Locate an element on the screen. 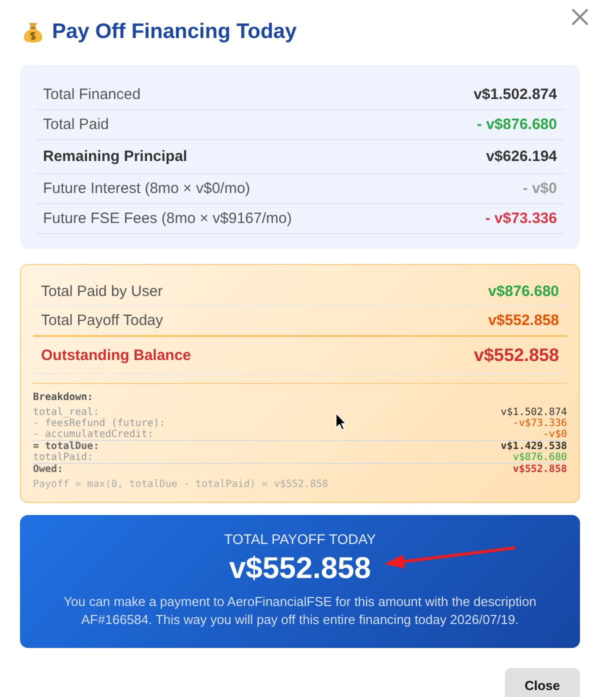 Image resolution: width=600 pixels, height=697 pixels. payoff-note: You can make a payment to AeroFinancialFSE for this amount with the description AF#166584. This way you will pay off this entire financing today 2026/07/19. is located at coordinates (300, 611).